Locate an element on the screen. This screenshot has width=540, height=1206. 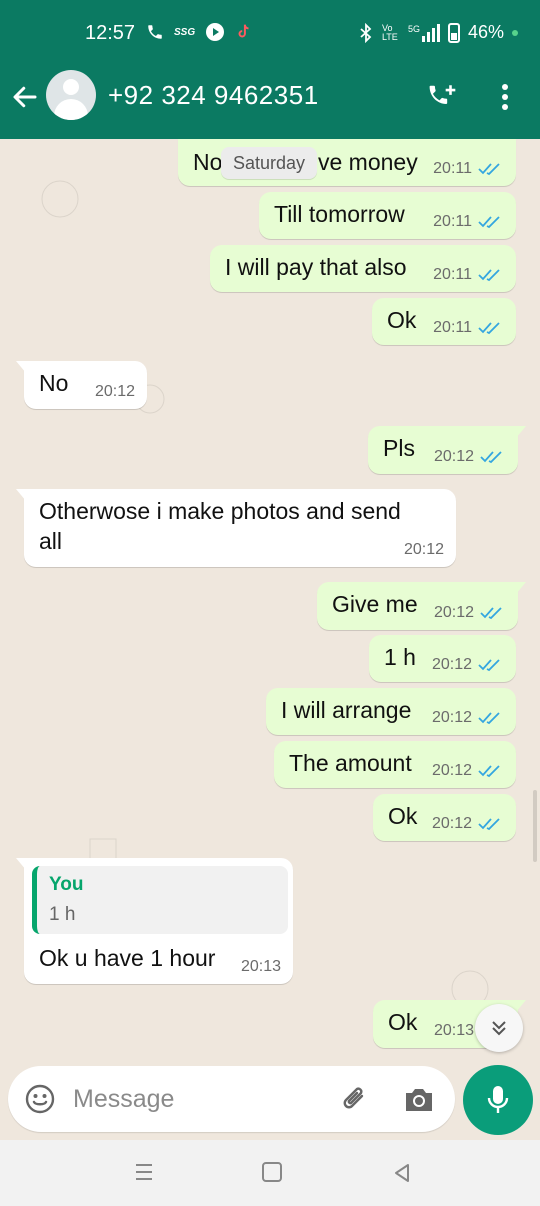
quoted-author: You is located at coordinates (66, 884).